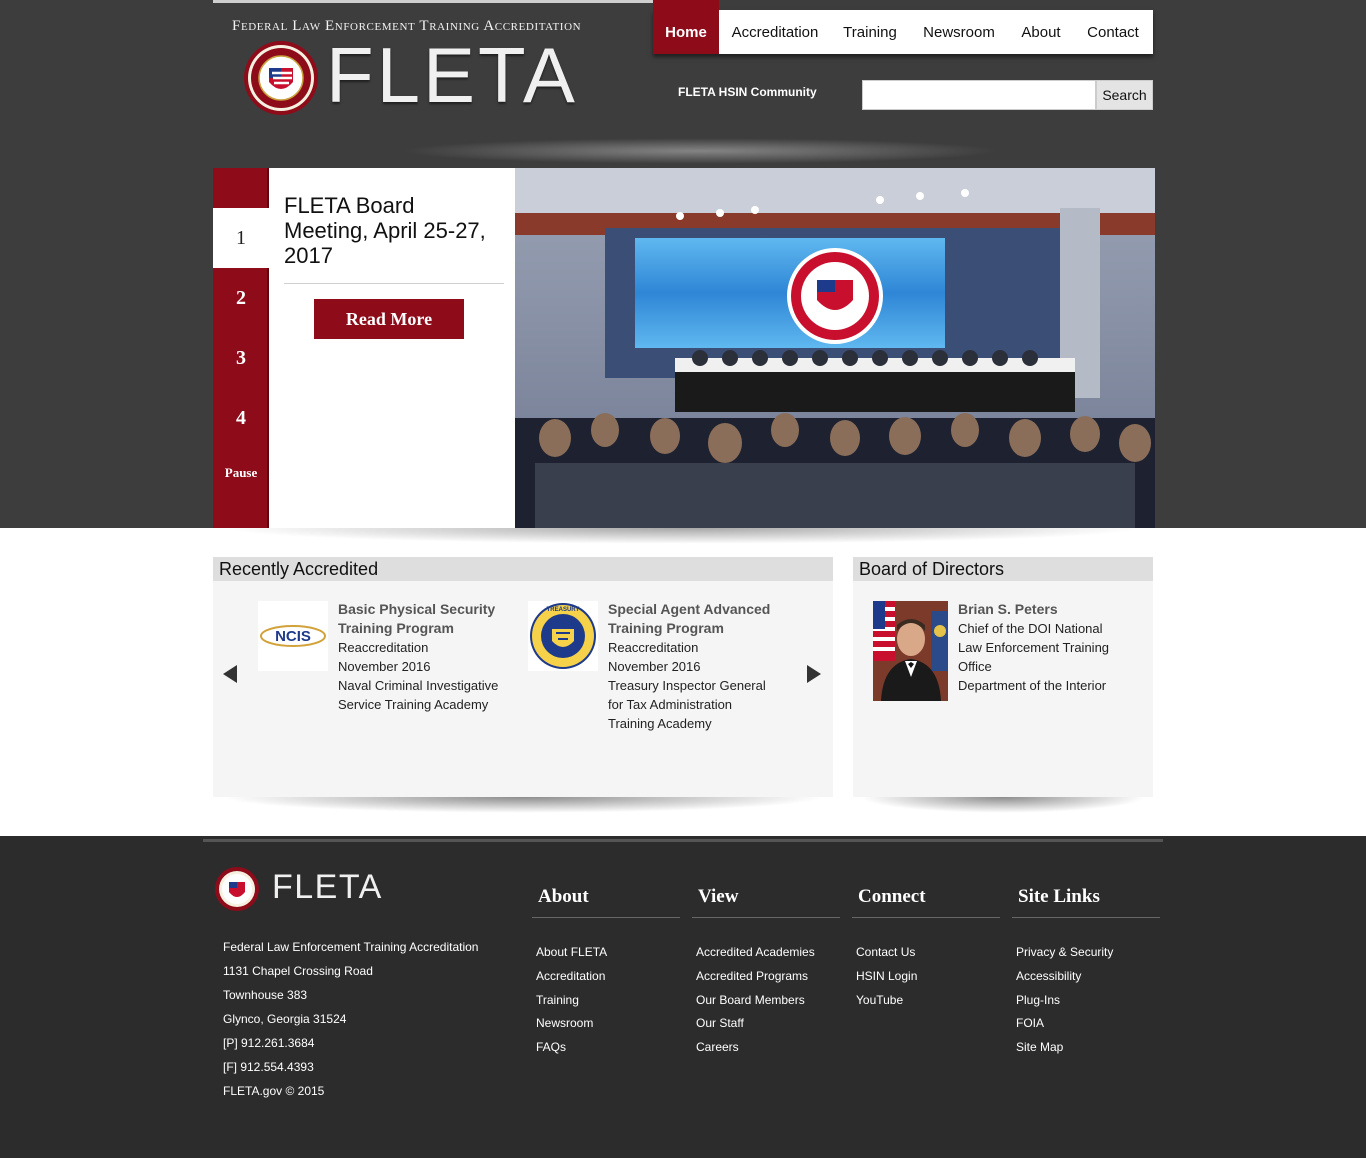 The height and width of the screenshot is (1158, 1366). Describe the element at coordinates (241, 238) in the screenshot. I see `slide-pager-1: 1` at that location.